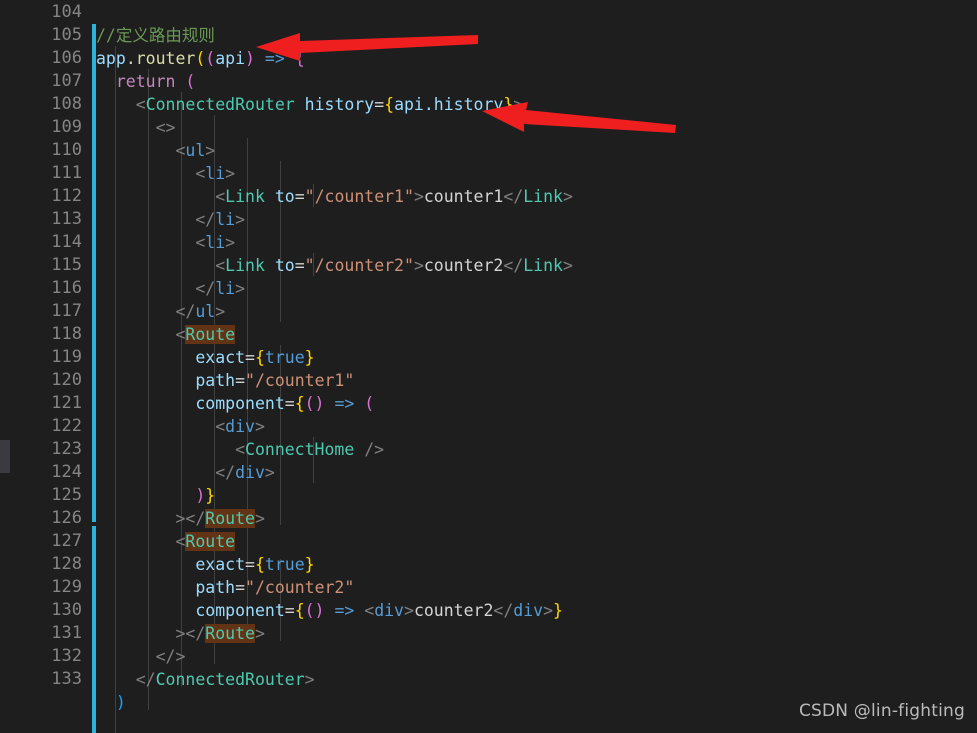 The height and width of the screenshot is (733, 977). I want to click on code-line-124: </div>, so click(185, 472).